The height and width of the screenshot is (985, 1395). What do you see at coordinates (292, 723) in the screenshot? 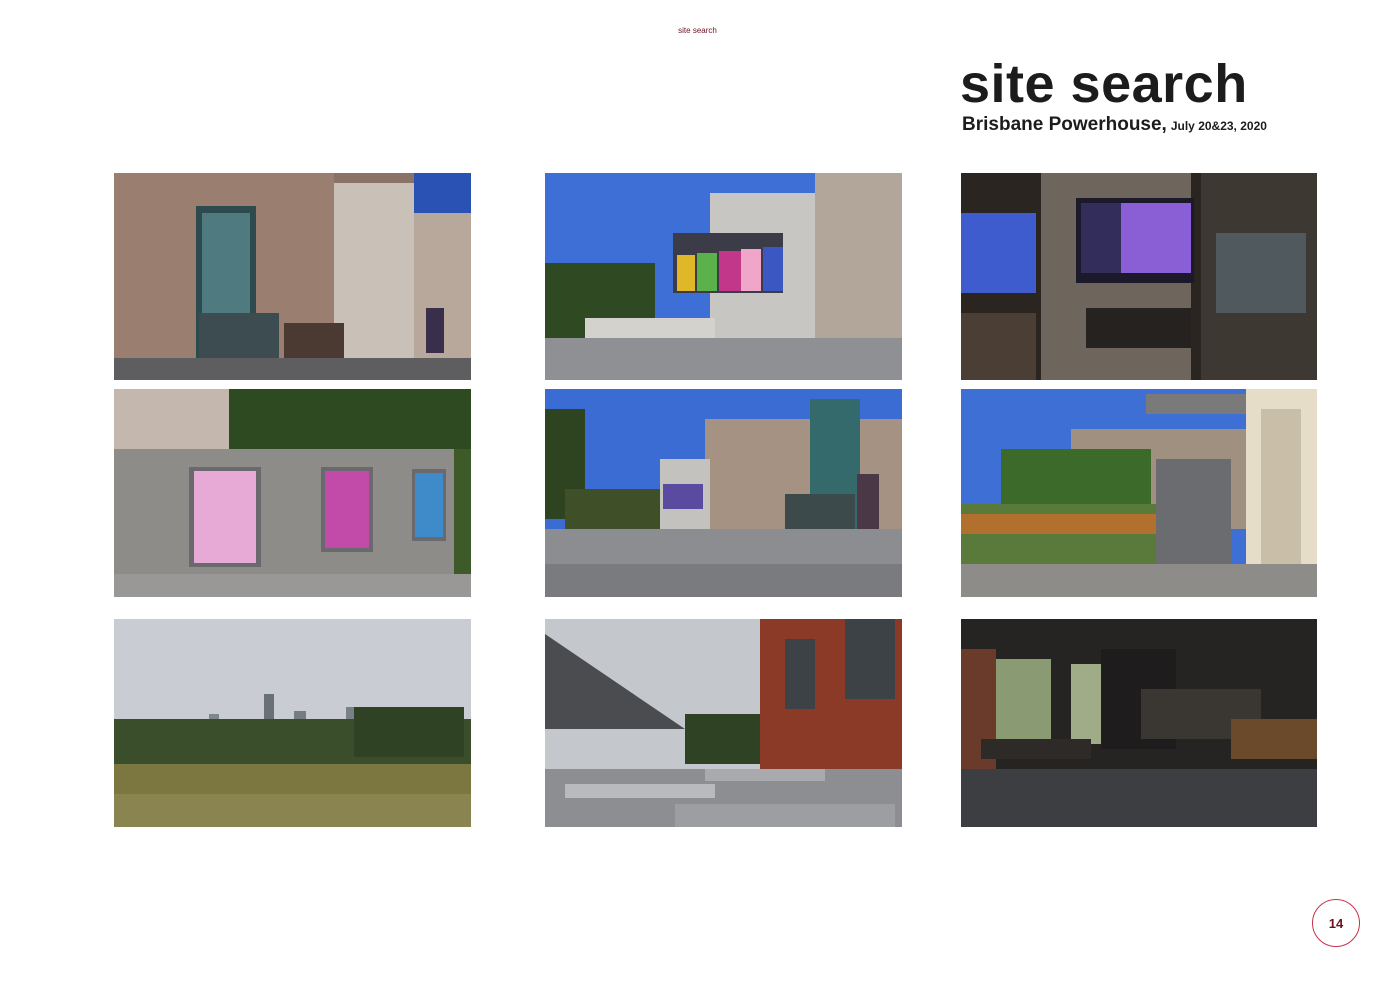
I see `park-city-skyline-photo` at bounding box center [292, 723].